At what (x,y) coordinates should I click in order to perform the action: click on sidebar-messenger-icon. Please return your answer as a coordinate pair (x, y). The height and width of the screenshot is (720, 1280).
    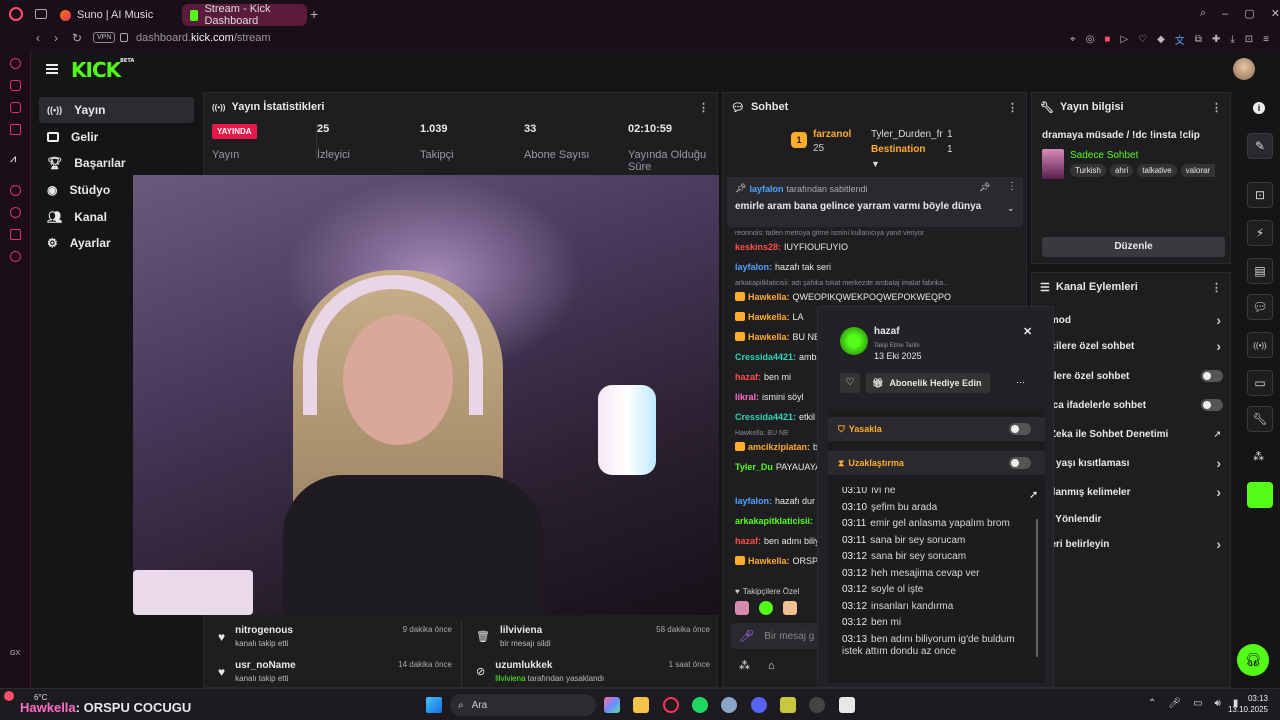
    Looking at the image, I should click on (15, 129).